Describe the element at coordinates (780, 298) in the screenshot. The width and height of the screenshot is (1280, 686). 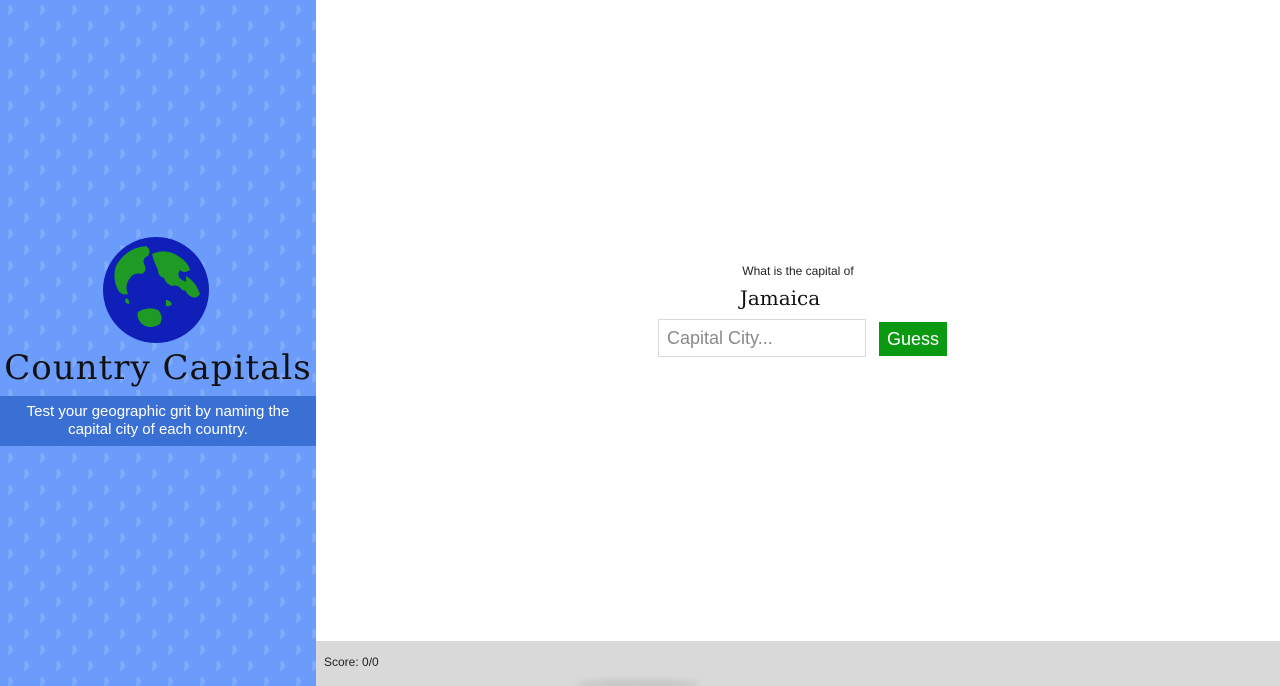
I see `country-name: Jamaica` at that location.